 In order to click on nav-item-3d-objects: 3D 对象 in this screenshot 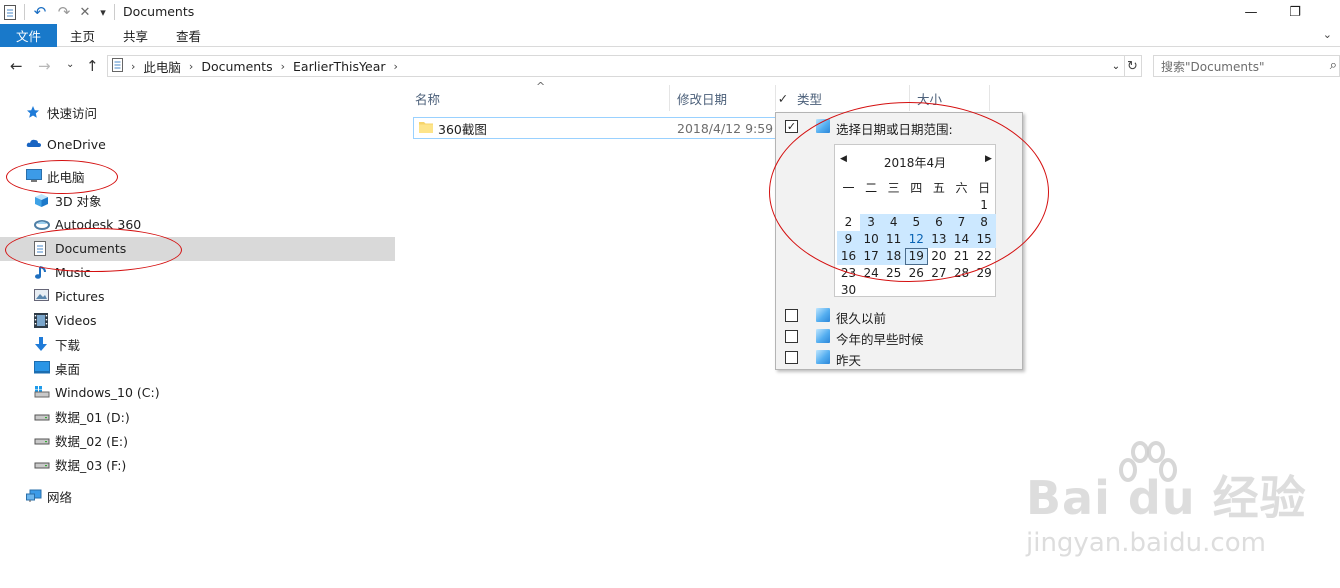, I will do `click(68, 200)`.